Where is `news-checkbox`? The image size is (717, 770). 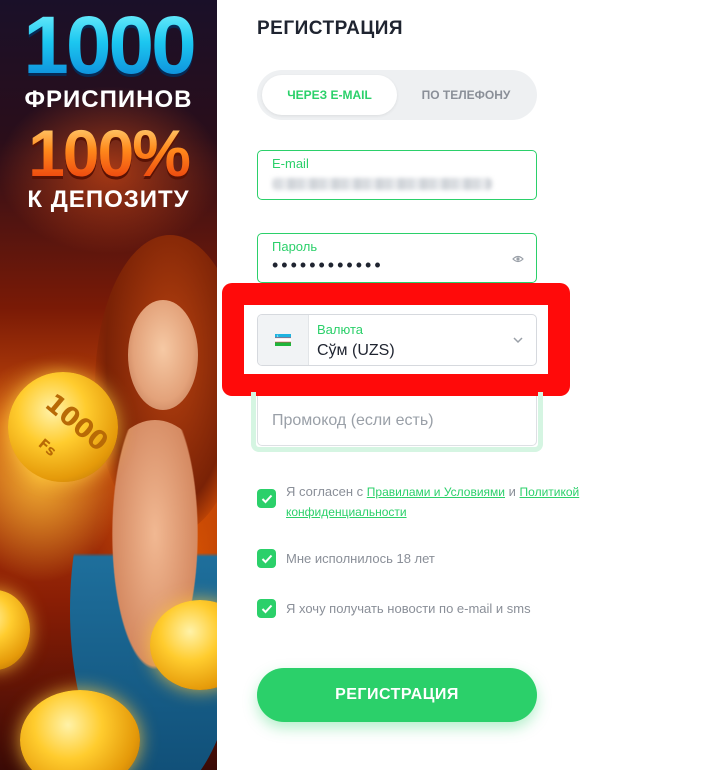 news-checkbox is located at coordinates (266, 608).